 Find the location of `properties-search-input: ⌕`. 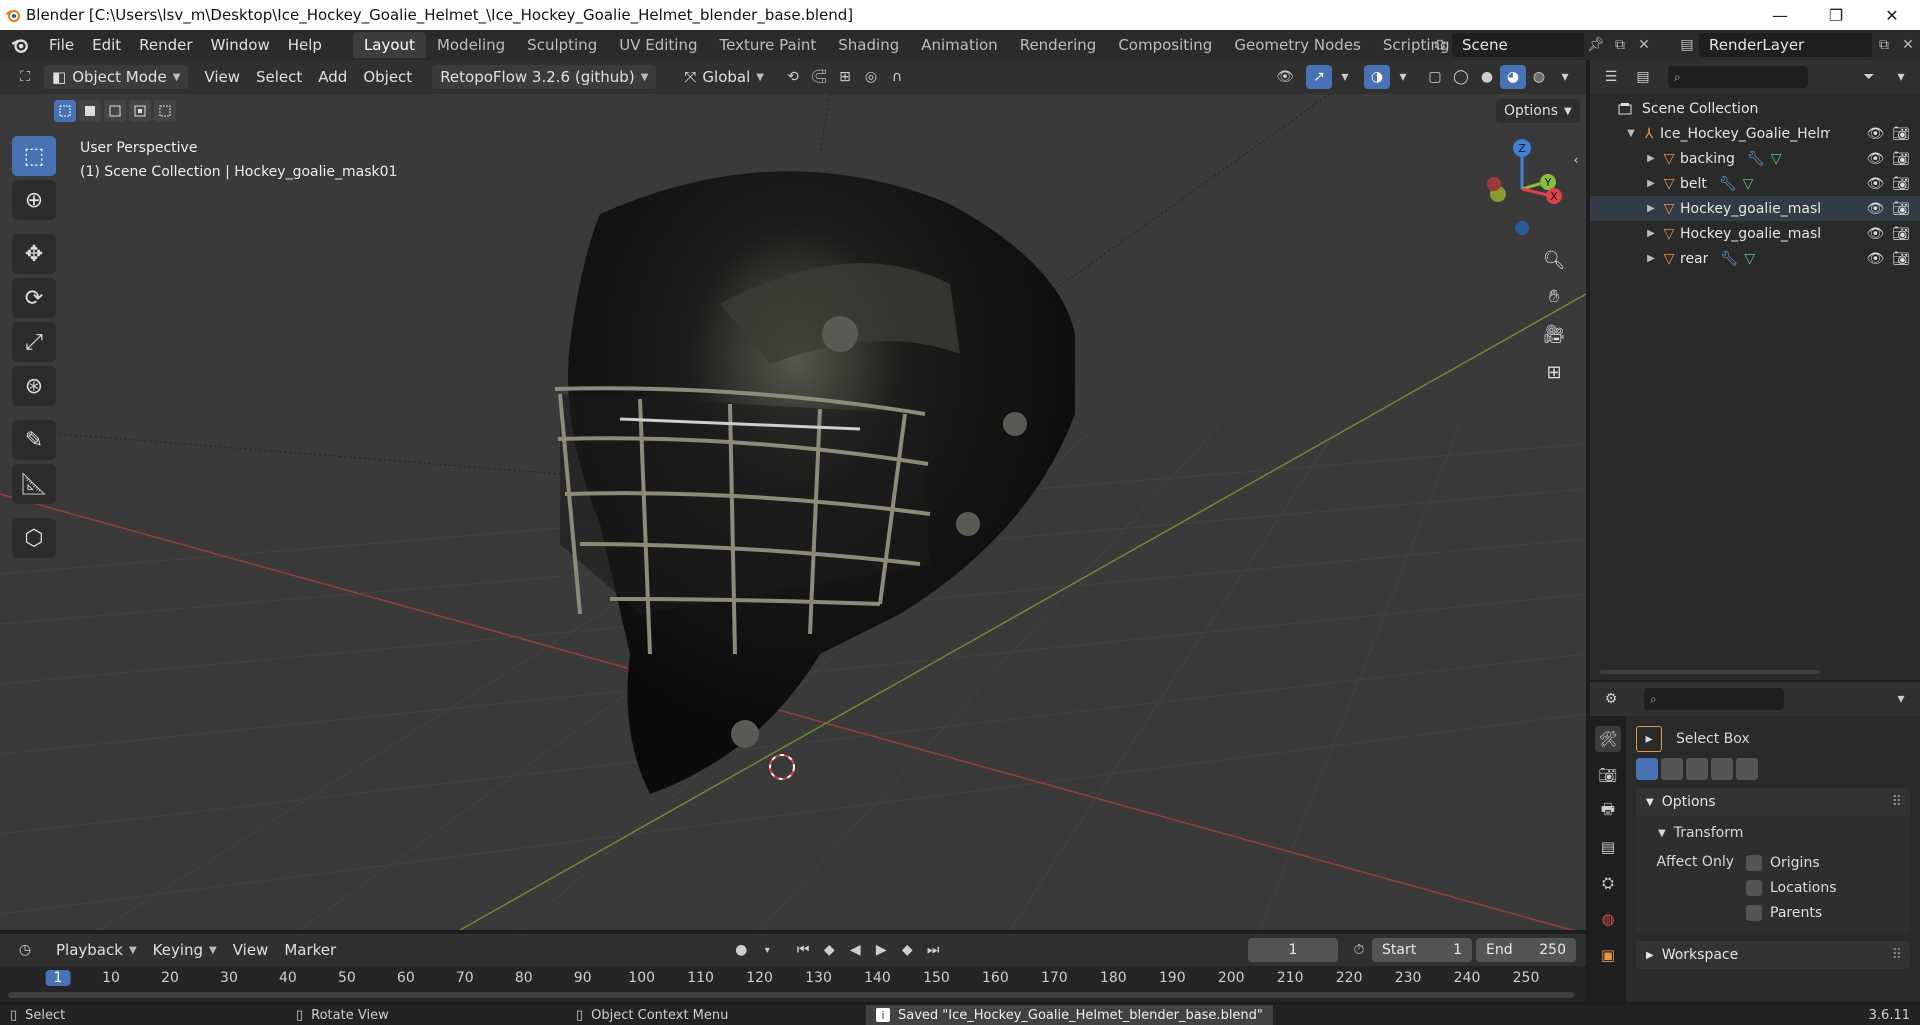

properties-search-input: ⌕ is located at coordinates (1714, 699).